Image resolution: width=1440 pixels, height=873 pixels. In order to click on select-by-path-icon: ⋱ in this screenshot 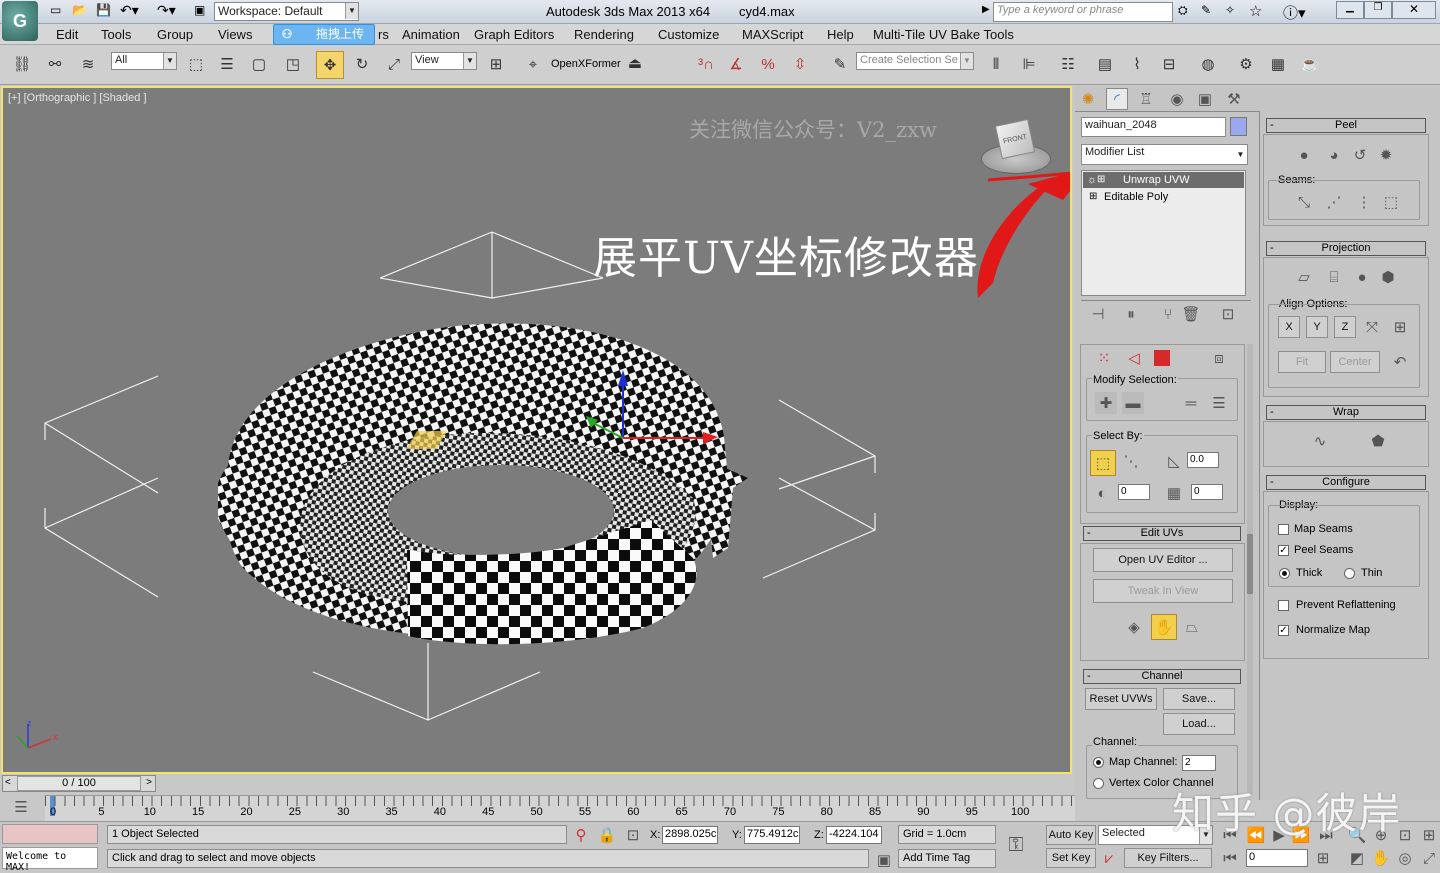, I will do `click(1131, 461)`.